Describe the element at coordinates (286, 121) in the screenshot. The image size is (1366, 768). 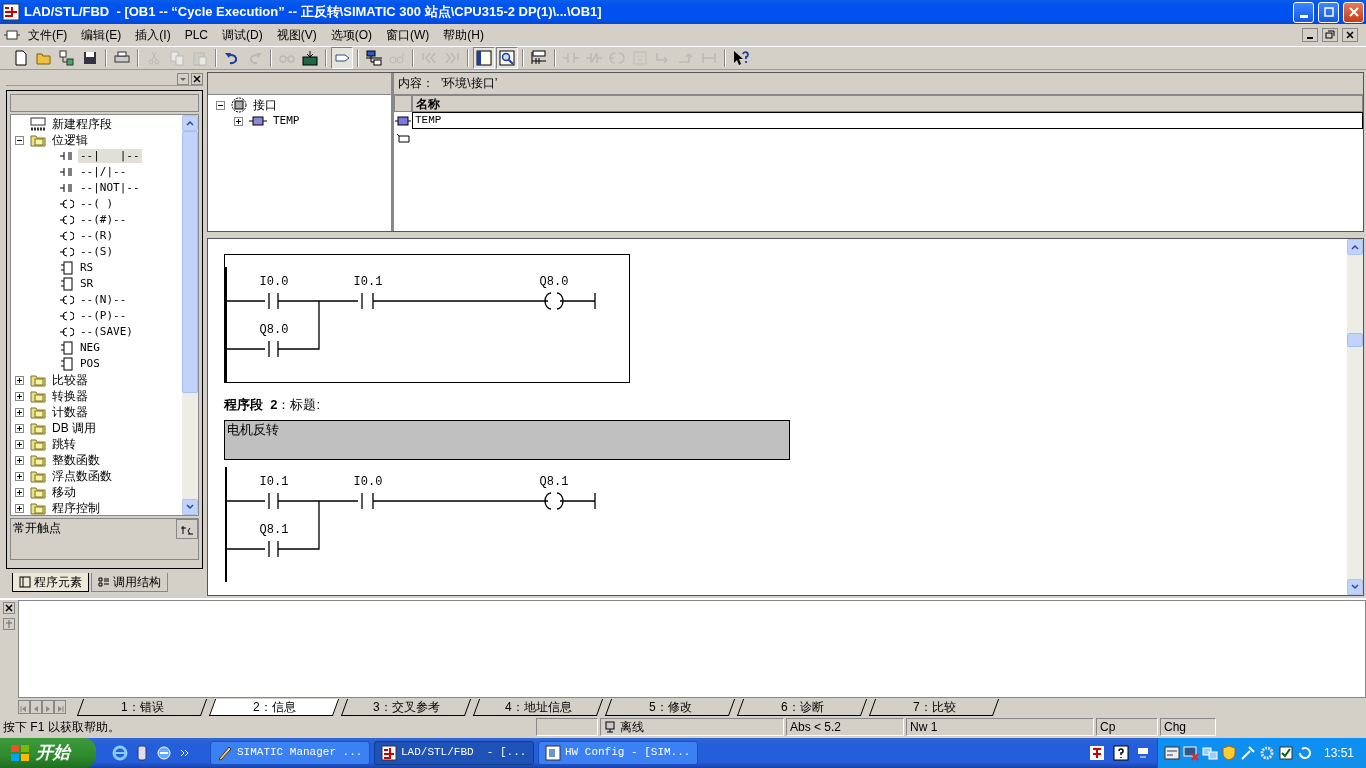
I see `tree-item: TEMP` at that location.